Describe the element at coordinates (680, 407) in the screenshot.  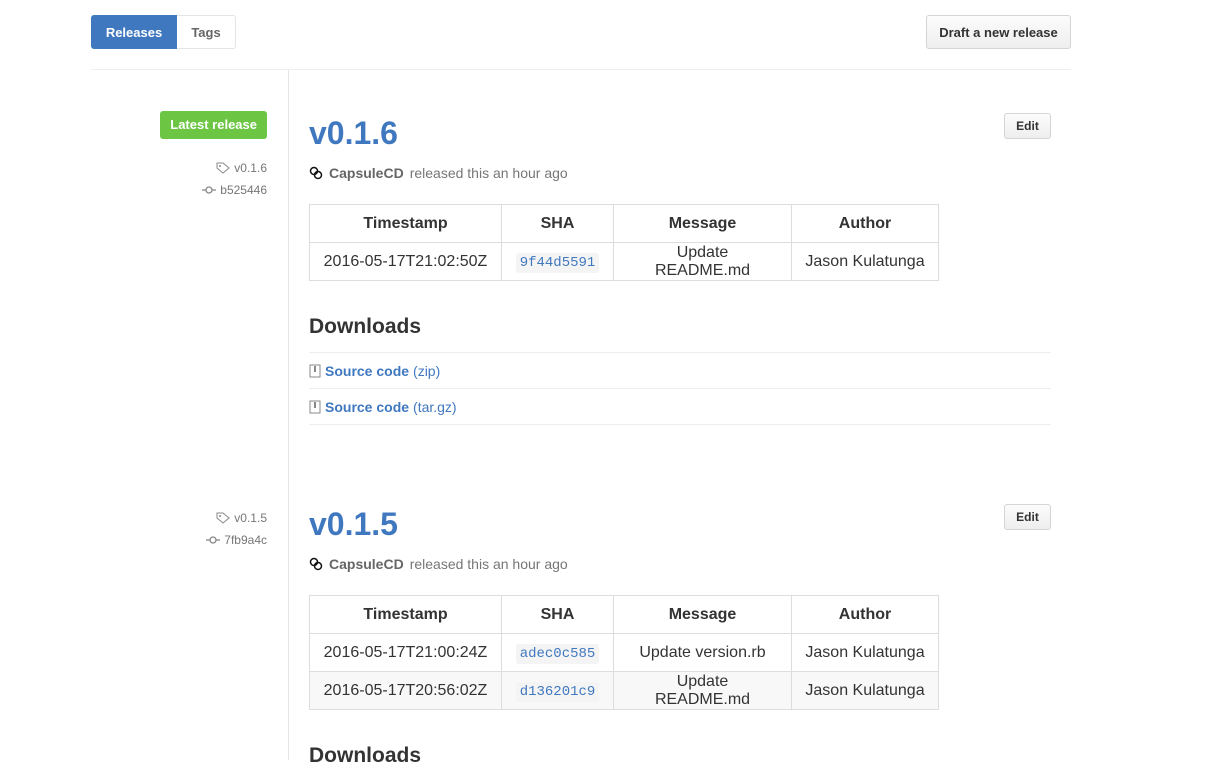
I see `download-targz-link: Source code (tar.gz)` at that location.